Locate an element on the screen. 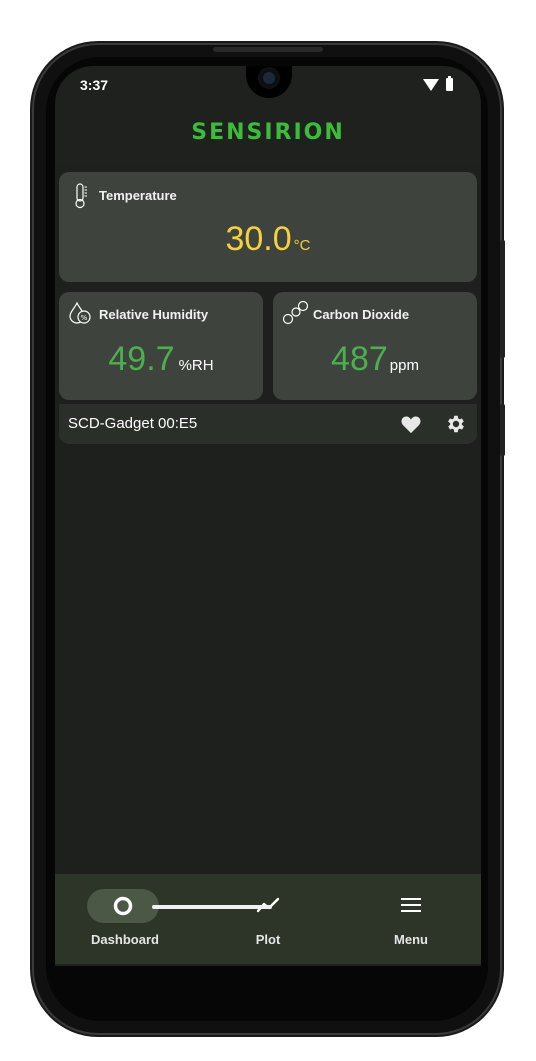 This screenshot has height=1061, width=536. power-button is located at coordinates (502, 430).